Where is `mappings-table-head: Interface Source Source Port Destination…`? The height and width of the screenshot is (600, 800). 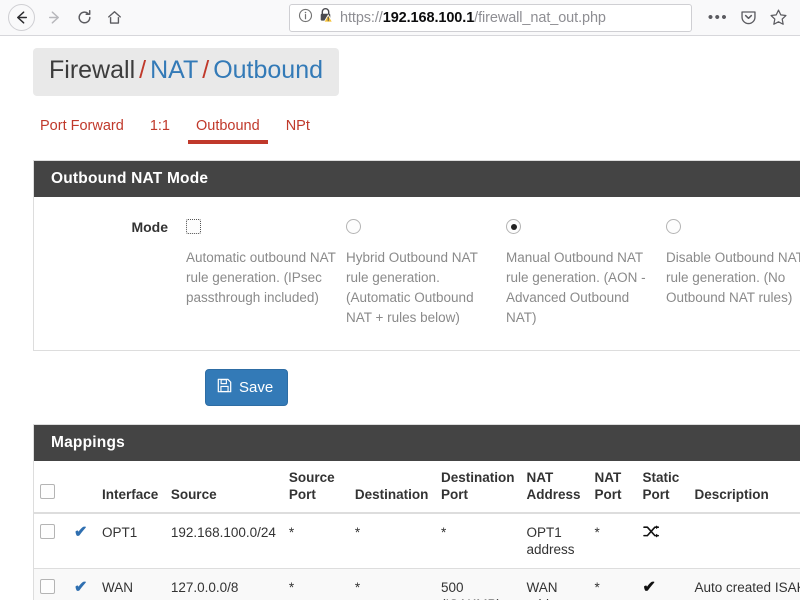
mappings-table-head: Interface Source Source Port Destination… is located at coordinates (417, 487).